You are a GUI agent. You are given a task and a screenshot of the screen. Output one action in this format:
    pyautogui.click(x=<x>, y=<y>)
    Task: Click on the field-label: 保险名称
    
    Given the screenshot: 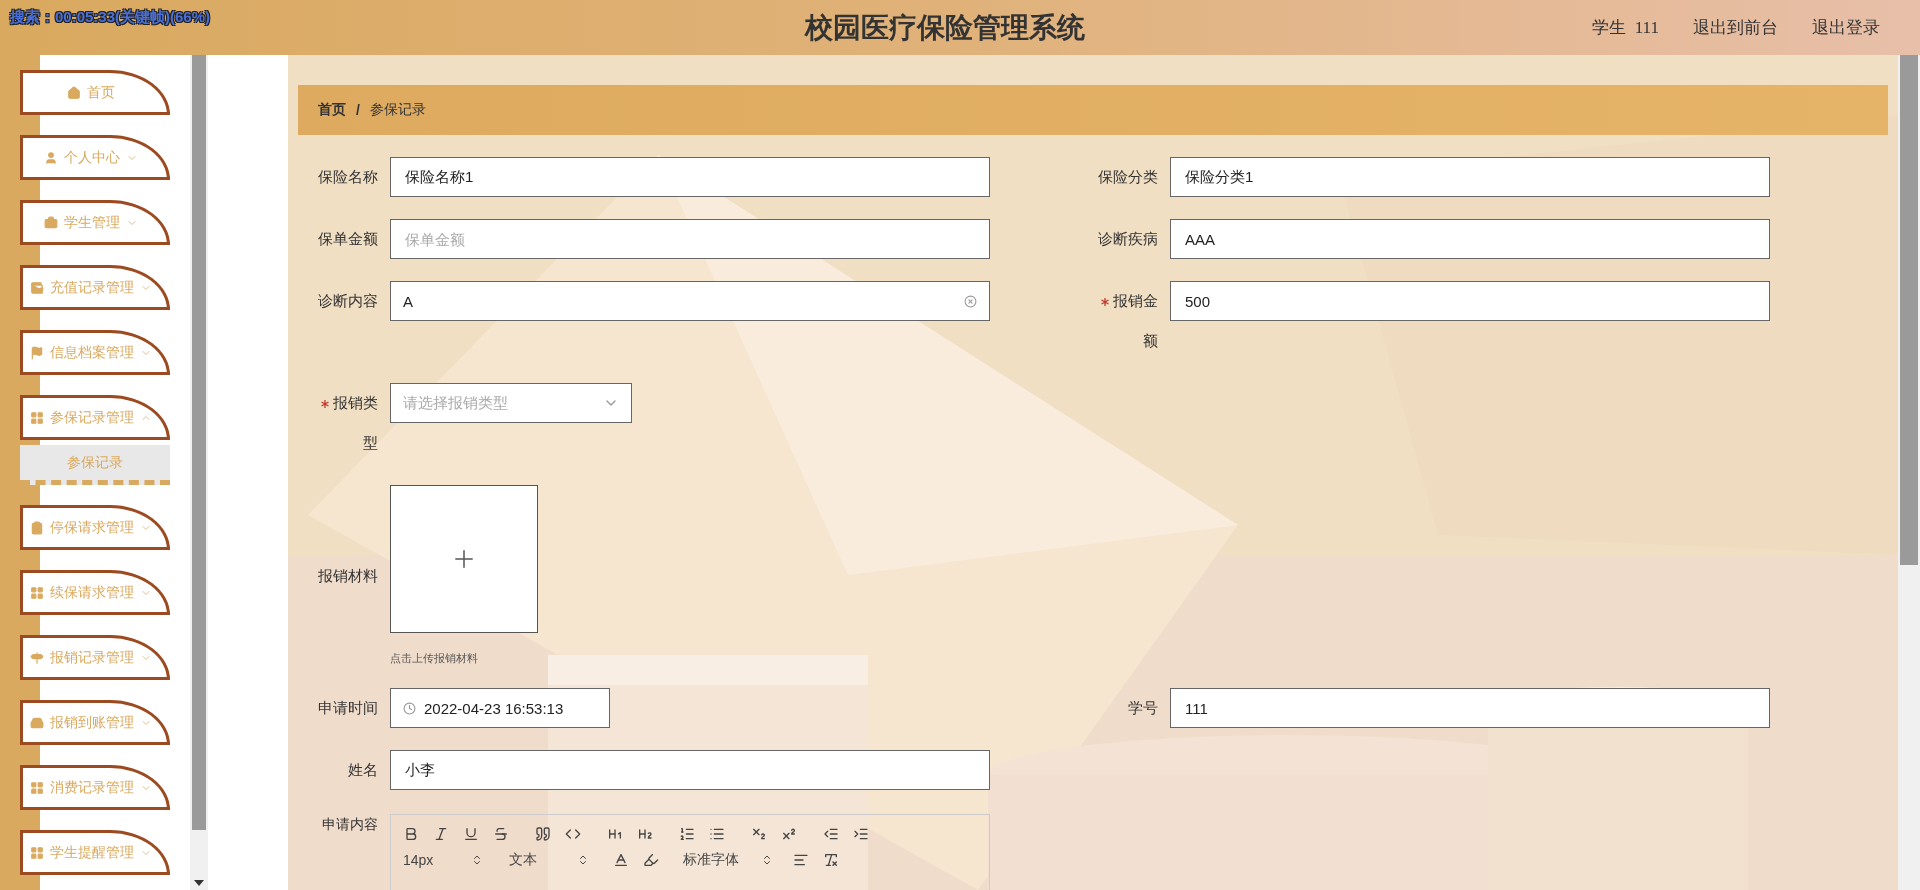 What is the action you would take?
    pyautogui.click(x=348, y=176)
    